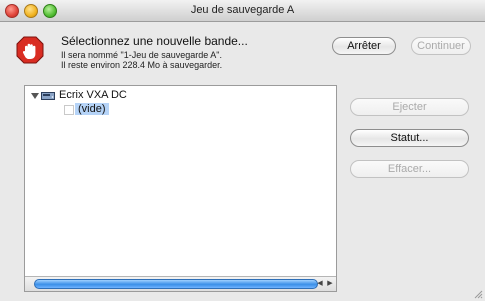 The width and height of the screenshot is (485, 301). I want to click on stop-hand-icon, so click(30, 50).